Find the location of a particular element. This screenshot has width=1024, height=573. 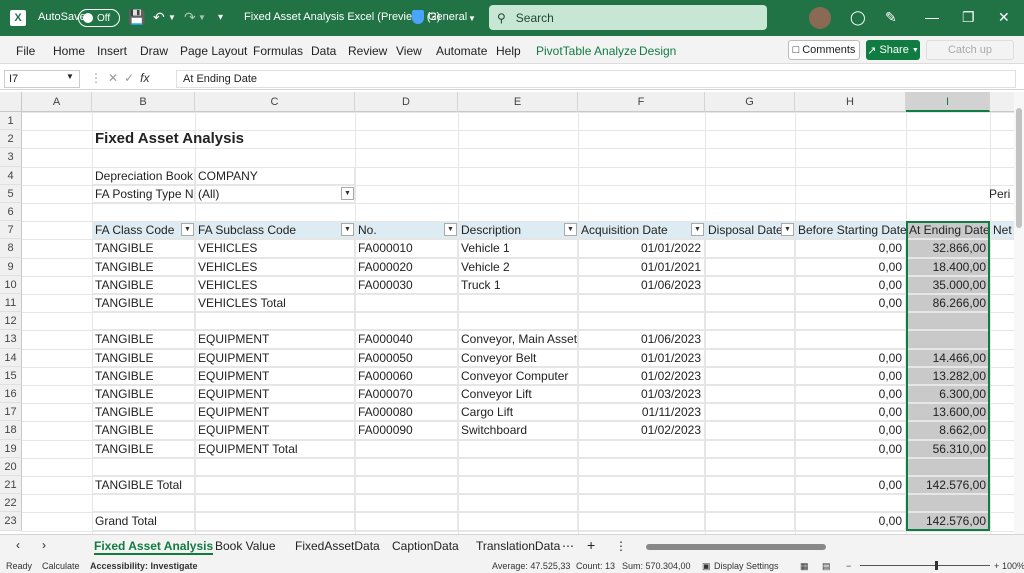

data-cell-desc: Conveyor Belt is located at coordinates (518, 357).